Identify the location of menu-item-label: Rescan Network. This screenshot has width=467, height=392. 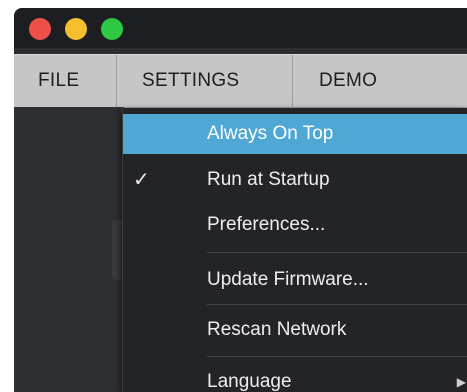
(277, 329).